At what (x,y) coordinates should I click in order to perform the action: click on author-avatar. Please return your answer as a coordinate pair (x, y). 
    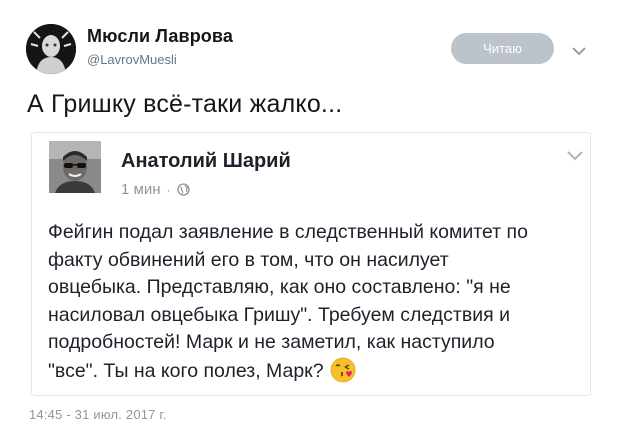
    Looking at the image, I should click on (51, 49).